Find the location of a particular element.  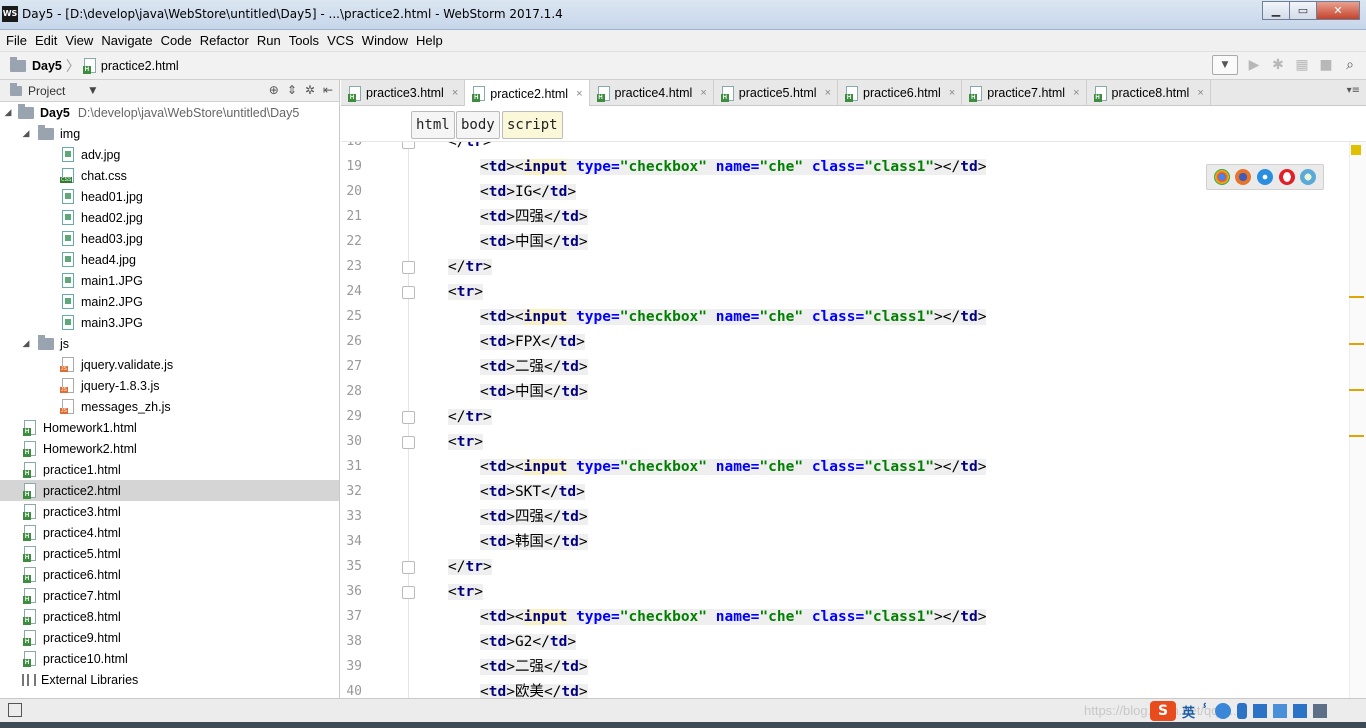

editor-tab: practice2.html × is located at coordinates (527, 93).